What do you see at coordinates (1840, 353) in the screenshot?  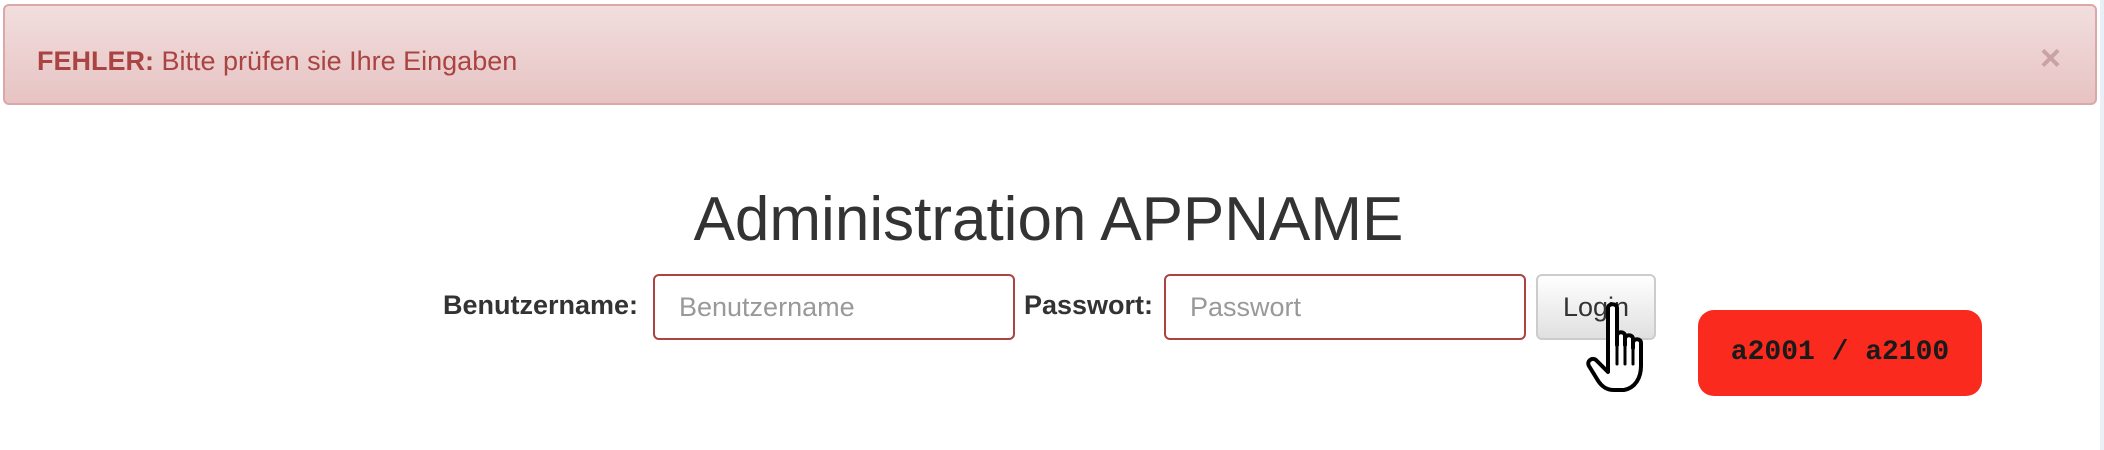 I see `annotation-badge: a2001 / a2100` at bounding box center [1840, 353].